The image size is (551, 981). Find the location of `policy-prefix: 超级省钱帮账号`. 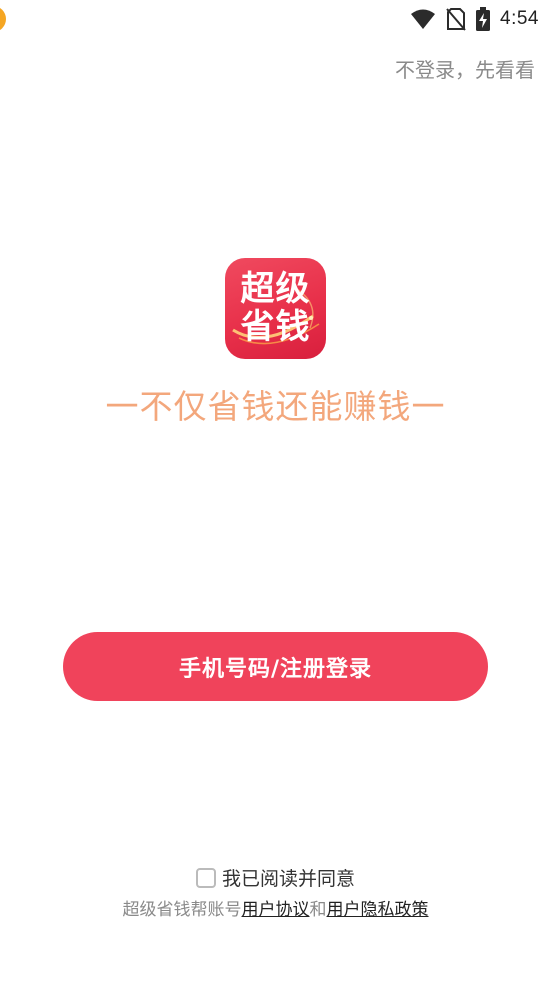

policy-prefix: 超级省钱帮账号 is located at coordinates (182, 910).